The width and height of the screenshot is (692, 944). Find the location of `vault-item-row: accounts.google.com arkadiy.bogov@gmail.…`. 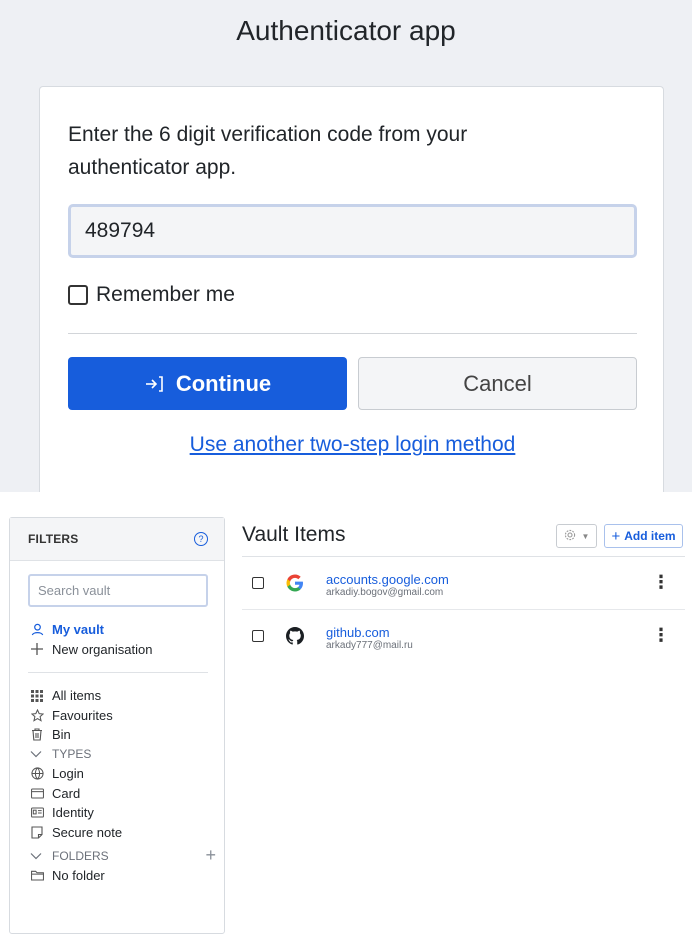

vault-item-row: accounts.google.com arkadiy.bogov@gmail.… is located at coordinates (463, 583).